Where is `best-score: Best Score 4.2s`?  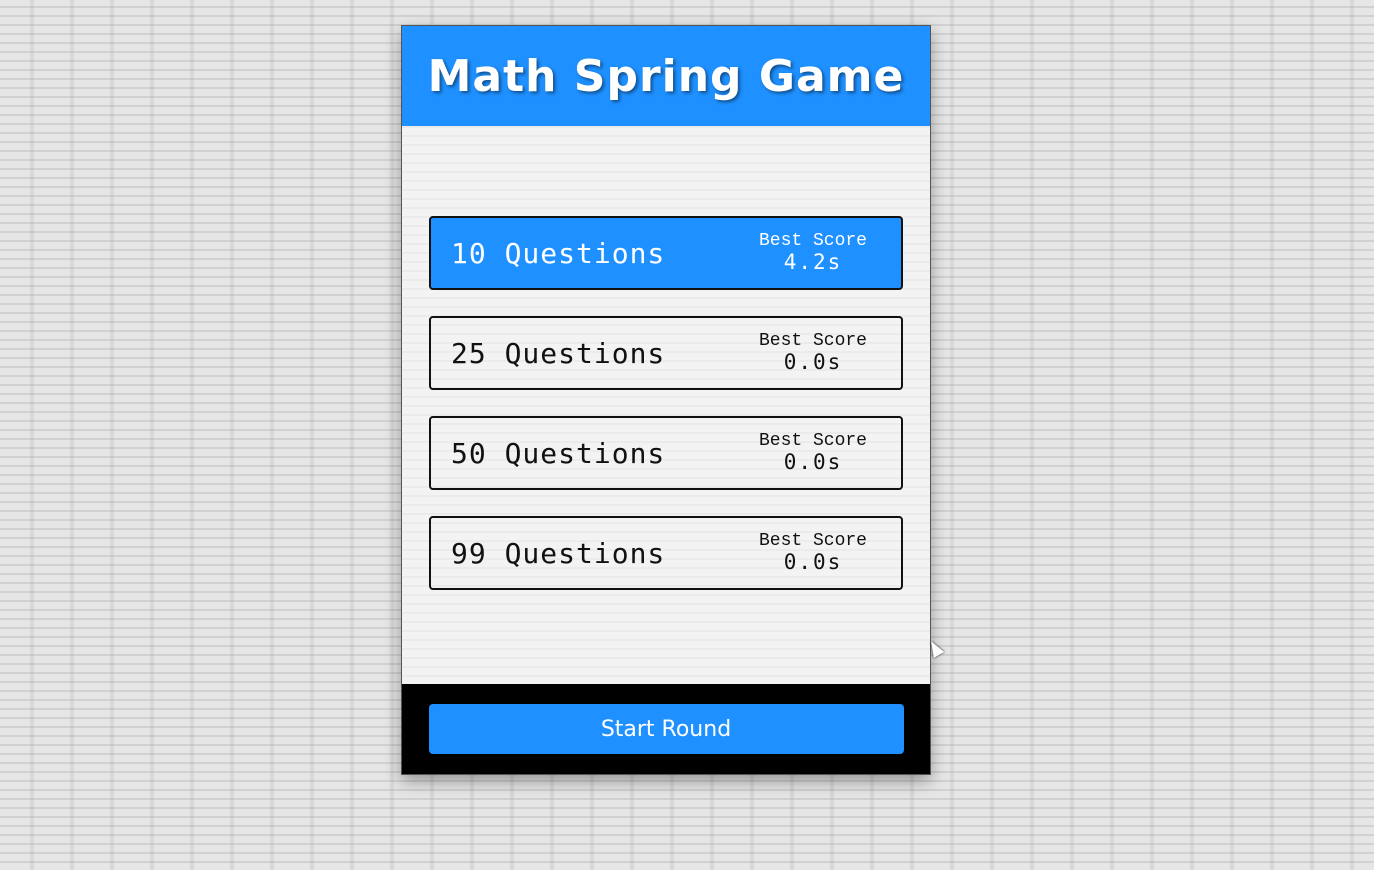 best-score: Best Score 4.2s is located at coordinates (812, 252).